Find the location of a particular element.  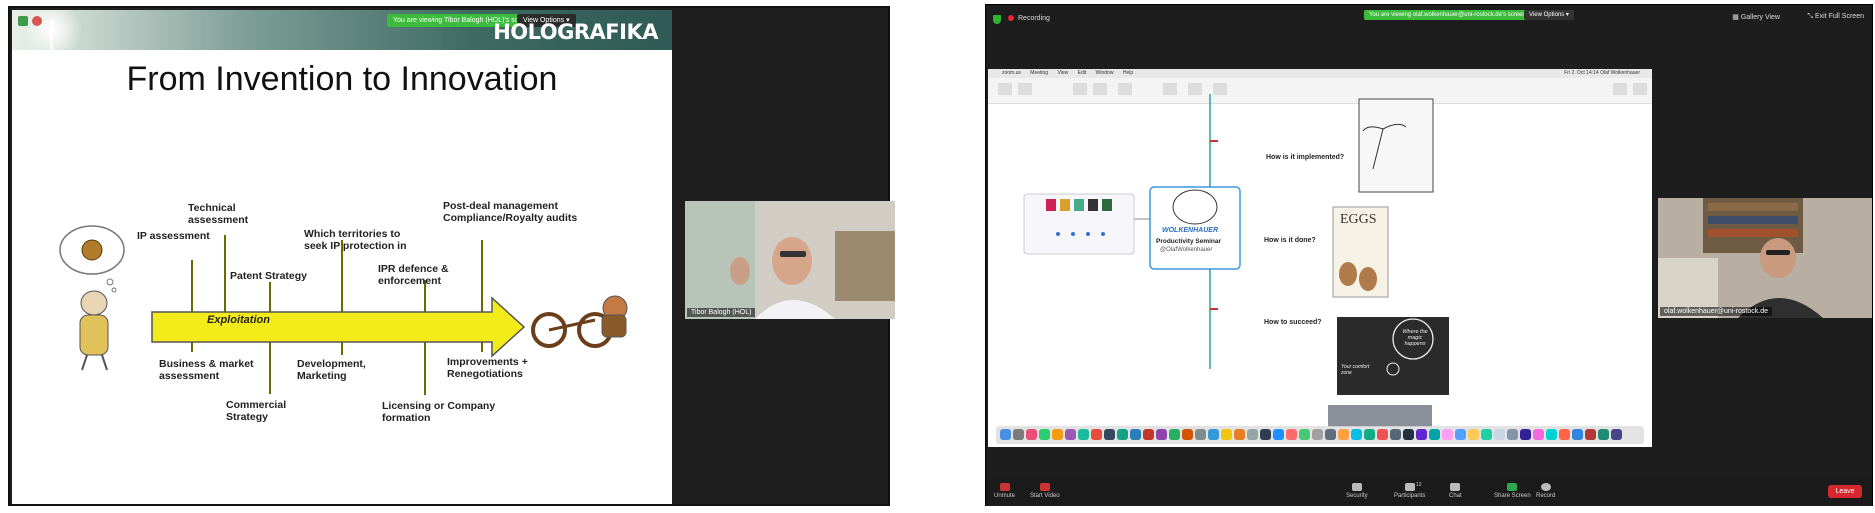

mindmap-q3: How to succeed? is located at coordinates (1293, 322).